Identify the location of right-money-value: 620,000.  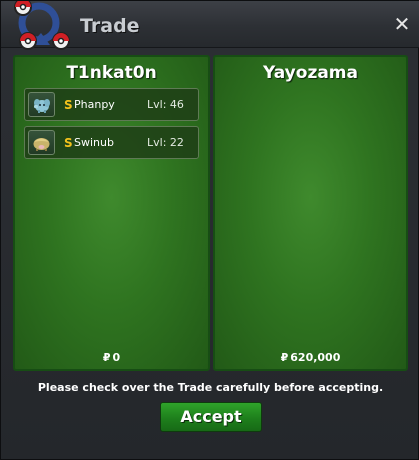
(315, 357).